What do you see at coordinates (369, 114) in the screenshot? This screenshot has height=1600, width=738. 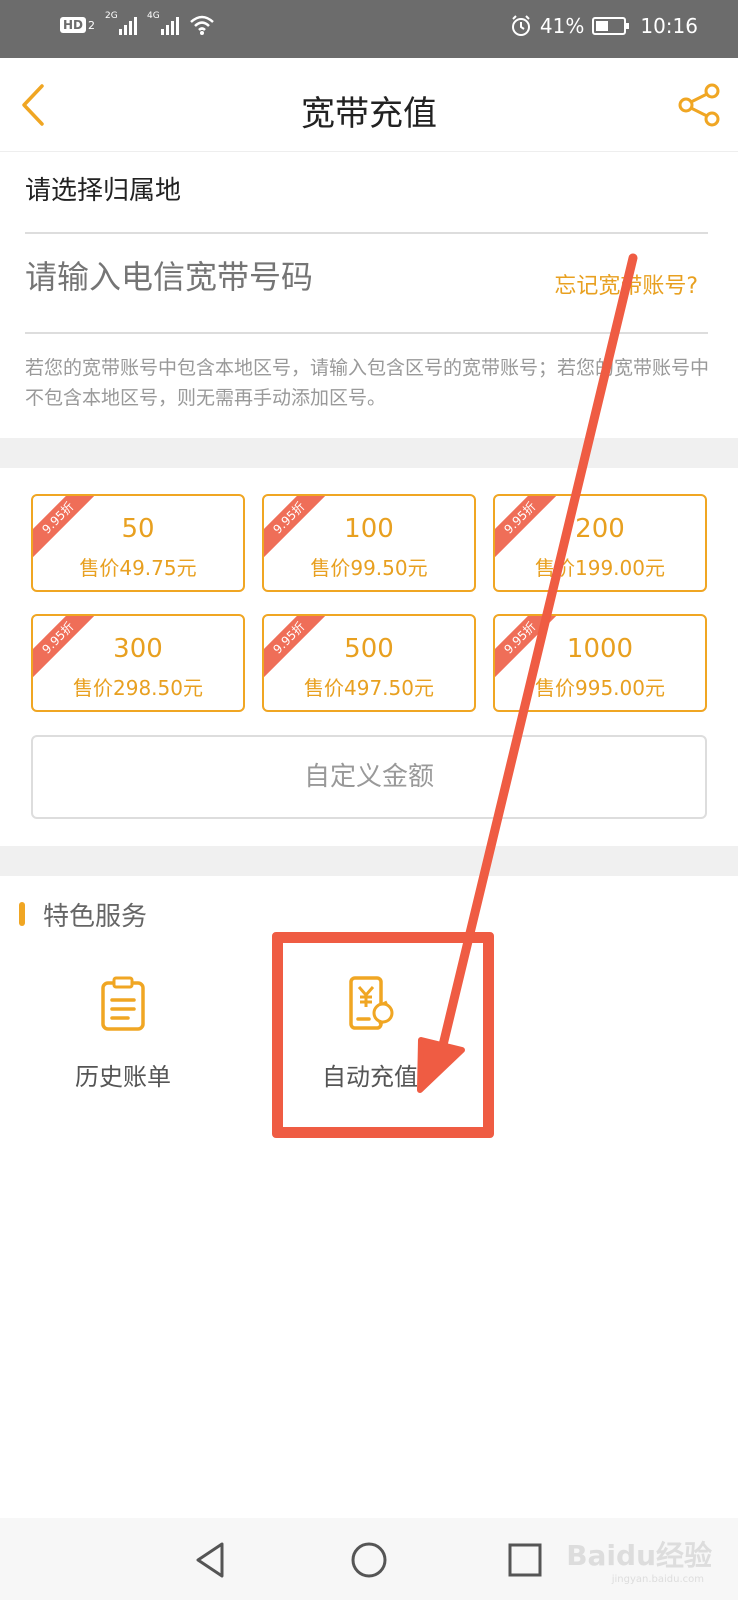 I see `page-title: 宽带充值` at bounding box center [369, 114].